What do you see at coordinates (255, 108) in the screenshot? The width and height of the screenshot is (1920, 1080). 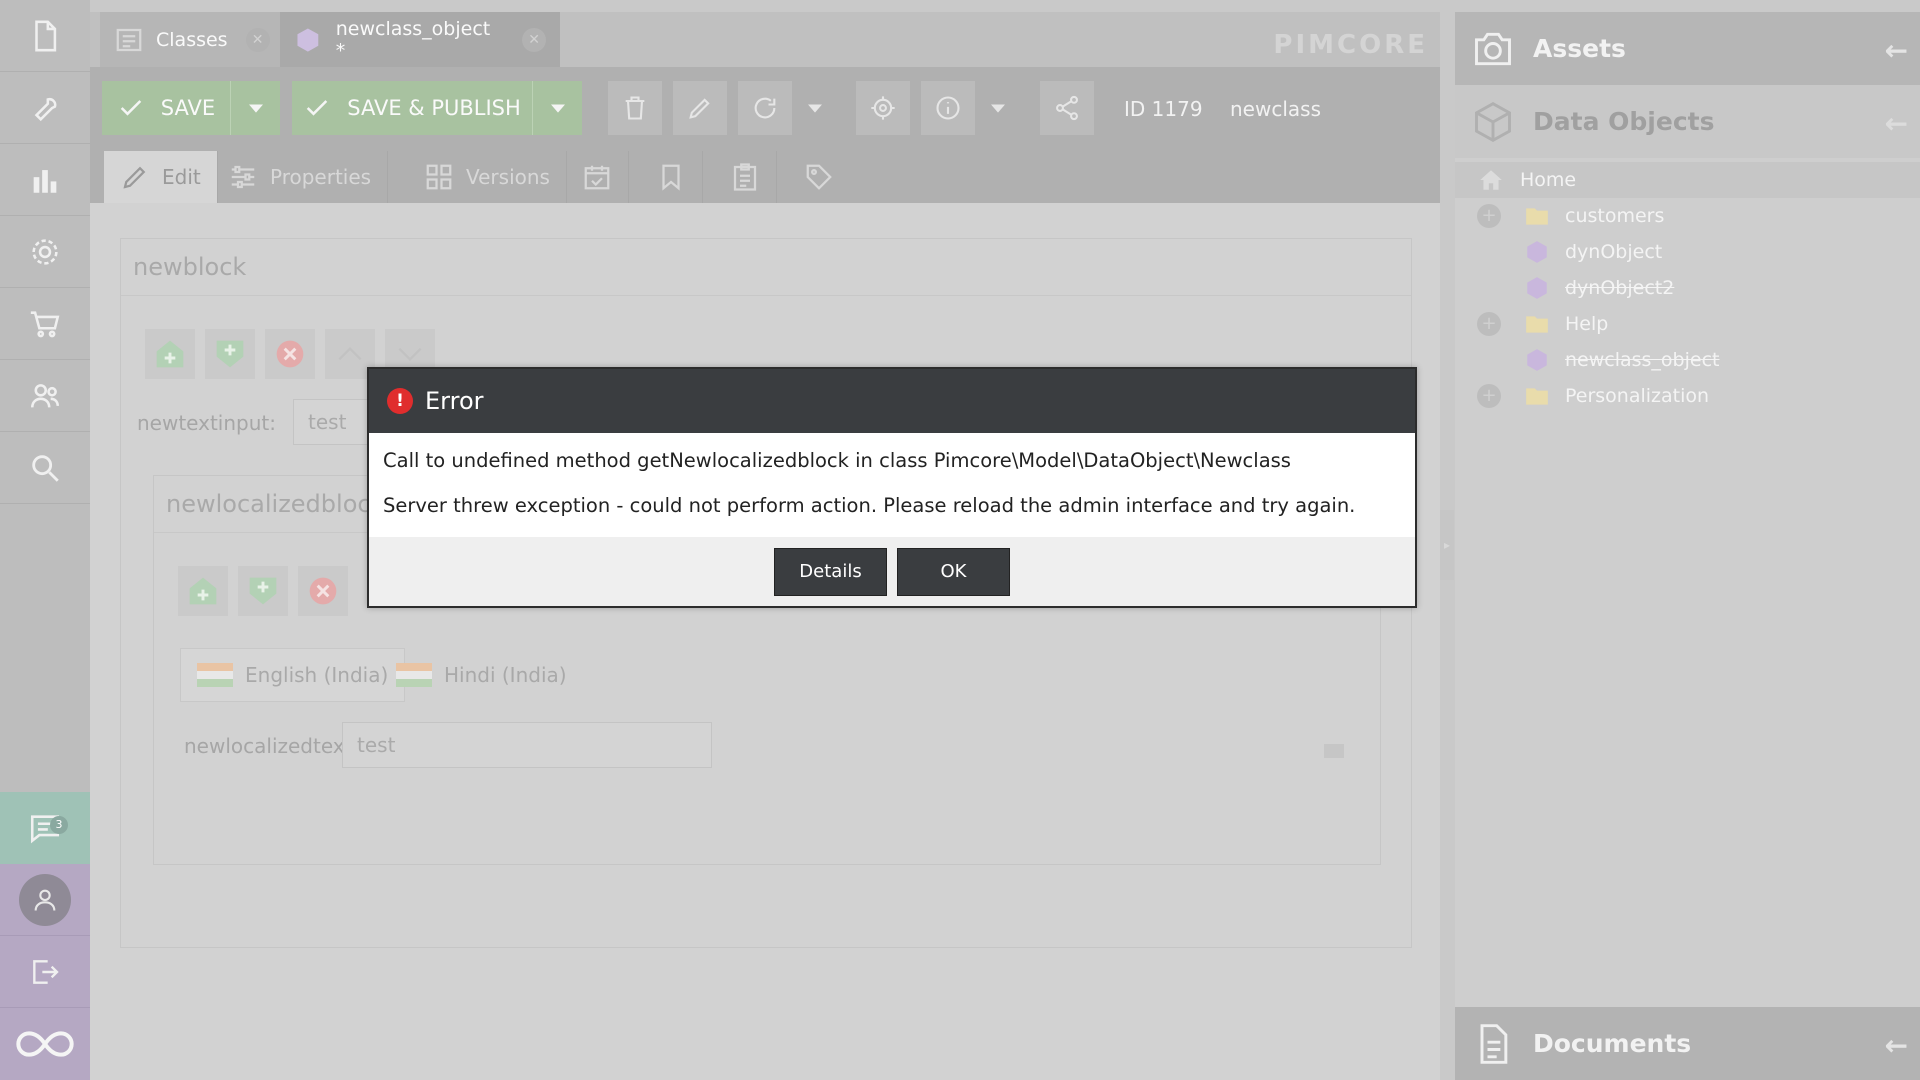 I see `save-dropdown-button` at bounding box center [255, 108].